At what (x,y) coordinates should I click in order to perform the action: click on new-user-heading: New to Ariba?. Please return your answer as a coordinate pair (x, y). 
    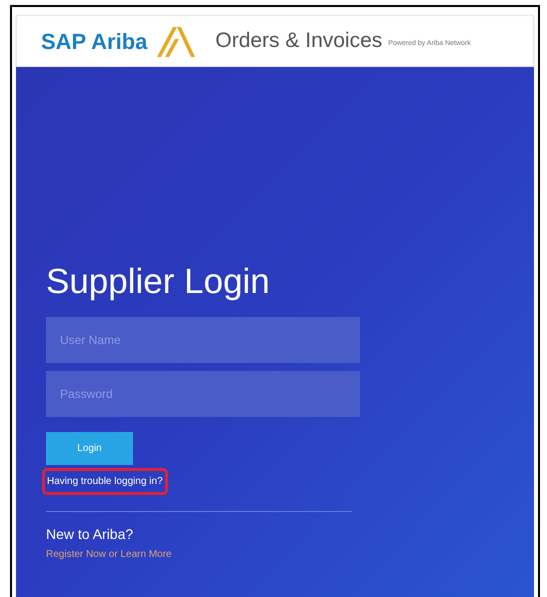
    Looking at the image, I should click on (90, 534).